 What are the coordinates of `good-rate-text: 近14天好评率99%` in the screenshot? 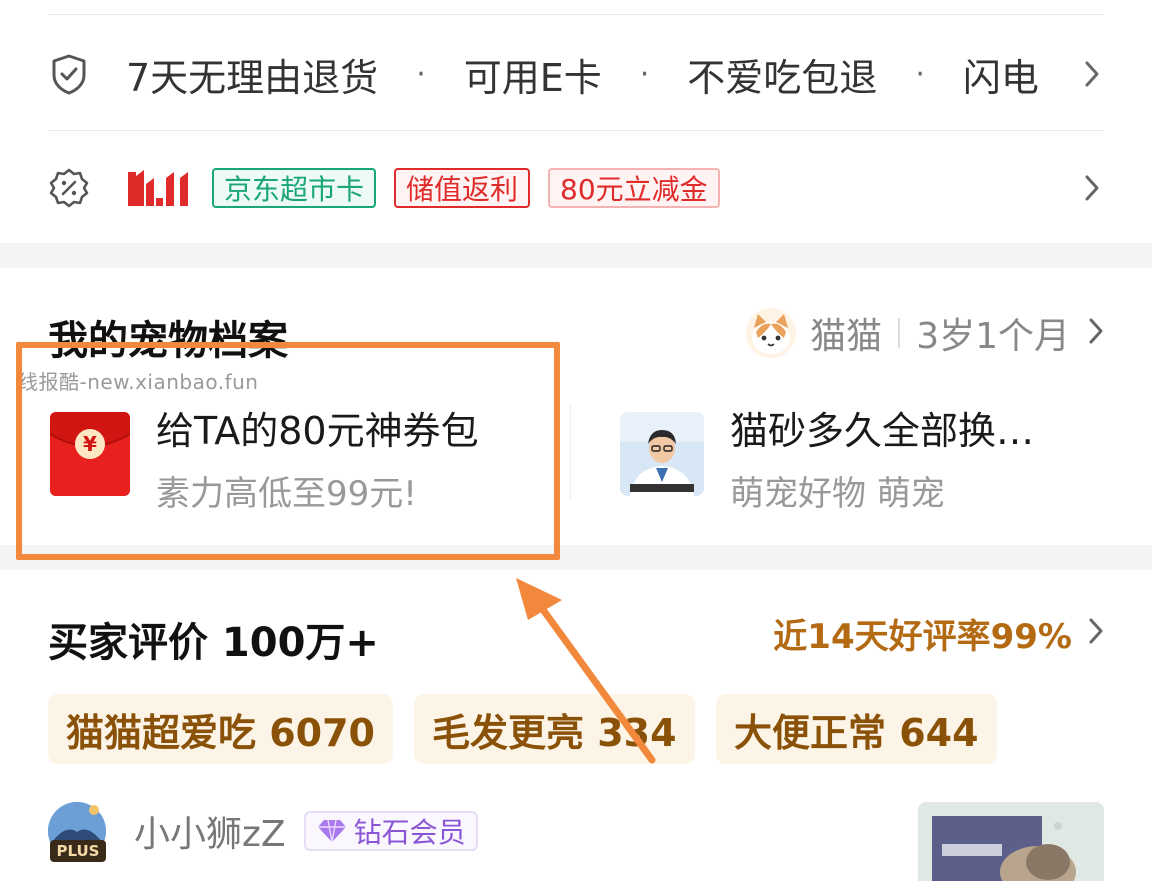 It's located at (922, 636).